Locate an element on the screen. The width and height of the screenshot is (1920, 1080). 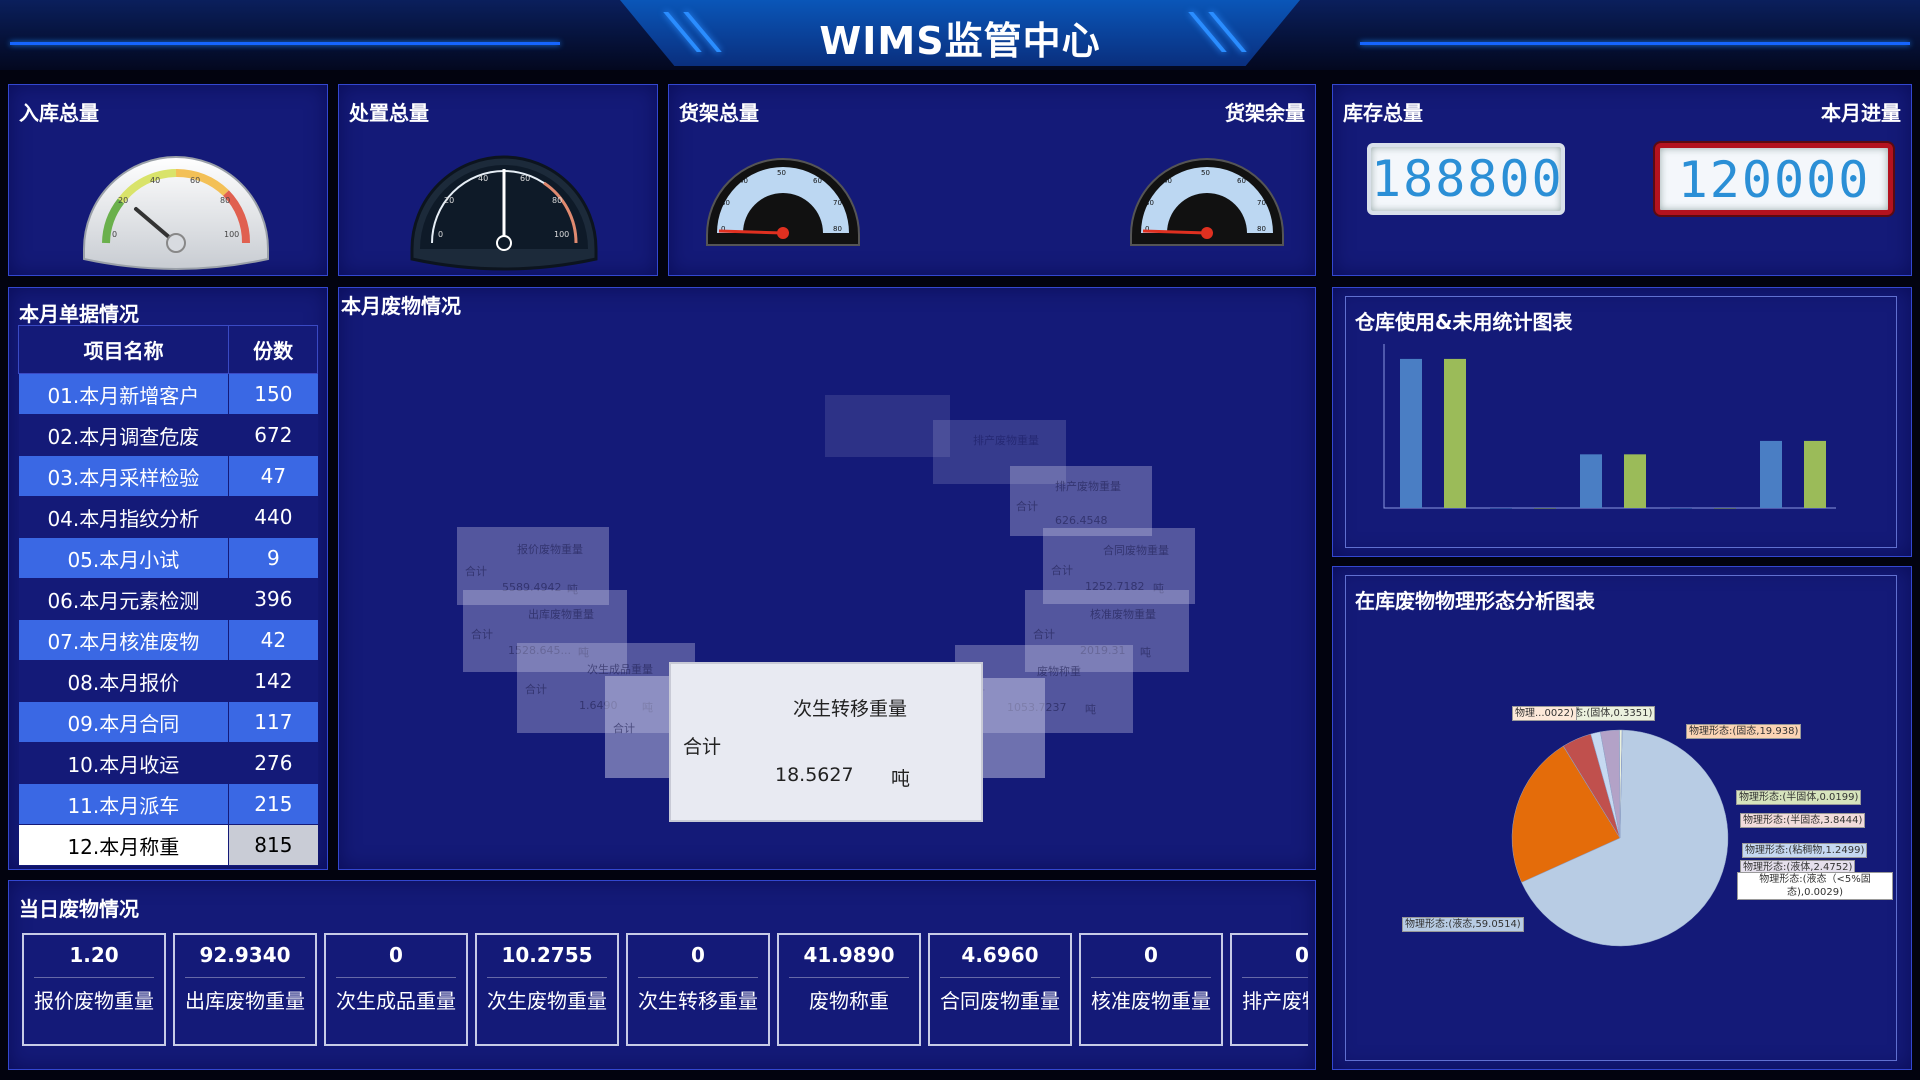
table-row: 10.本月收运 276 is located at coordinates (168, 763).